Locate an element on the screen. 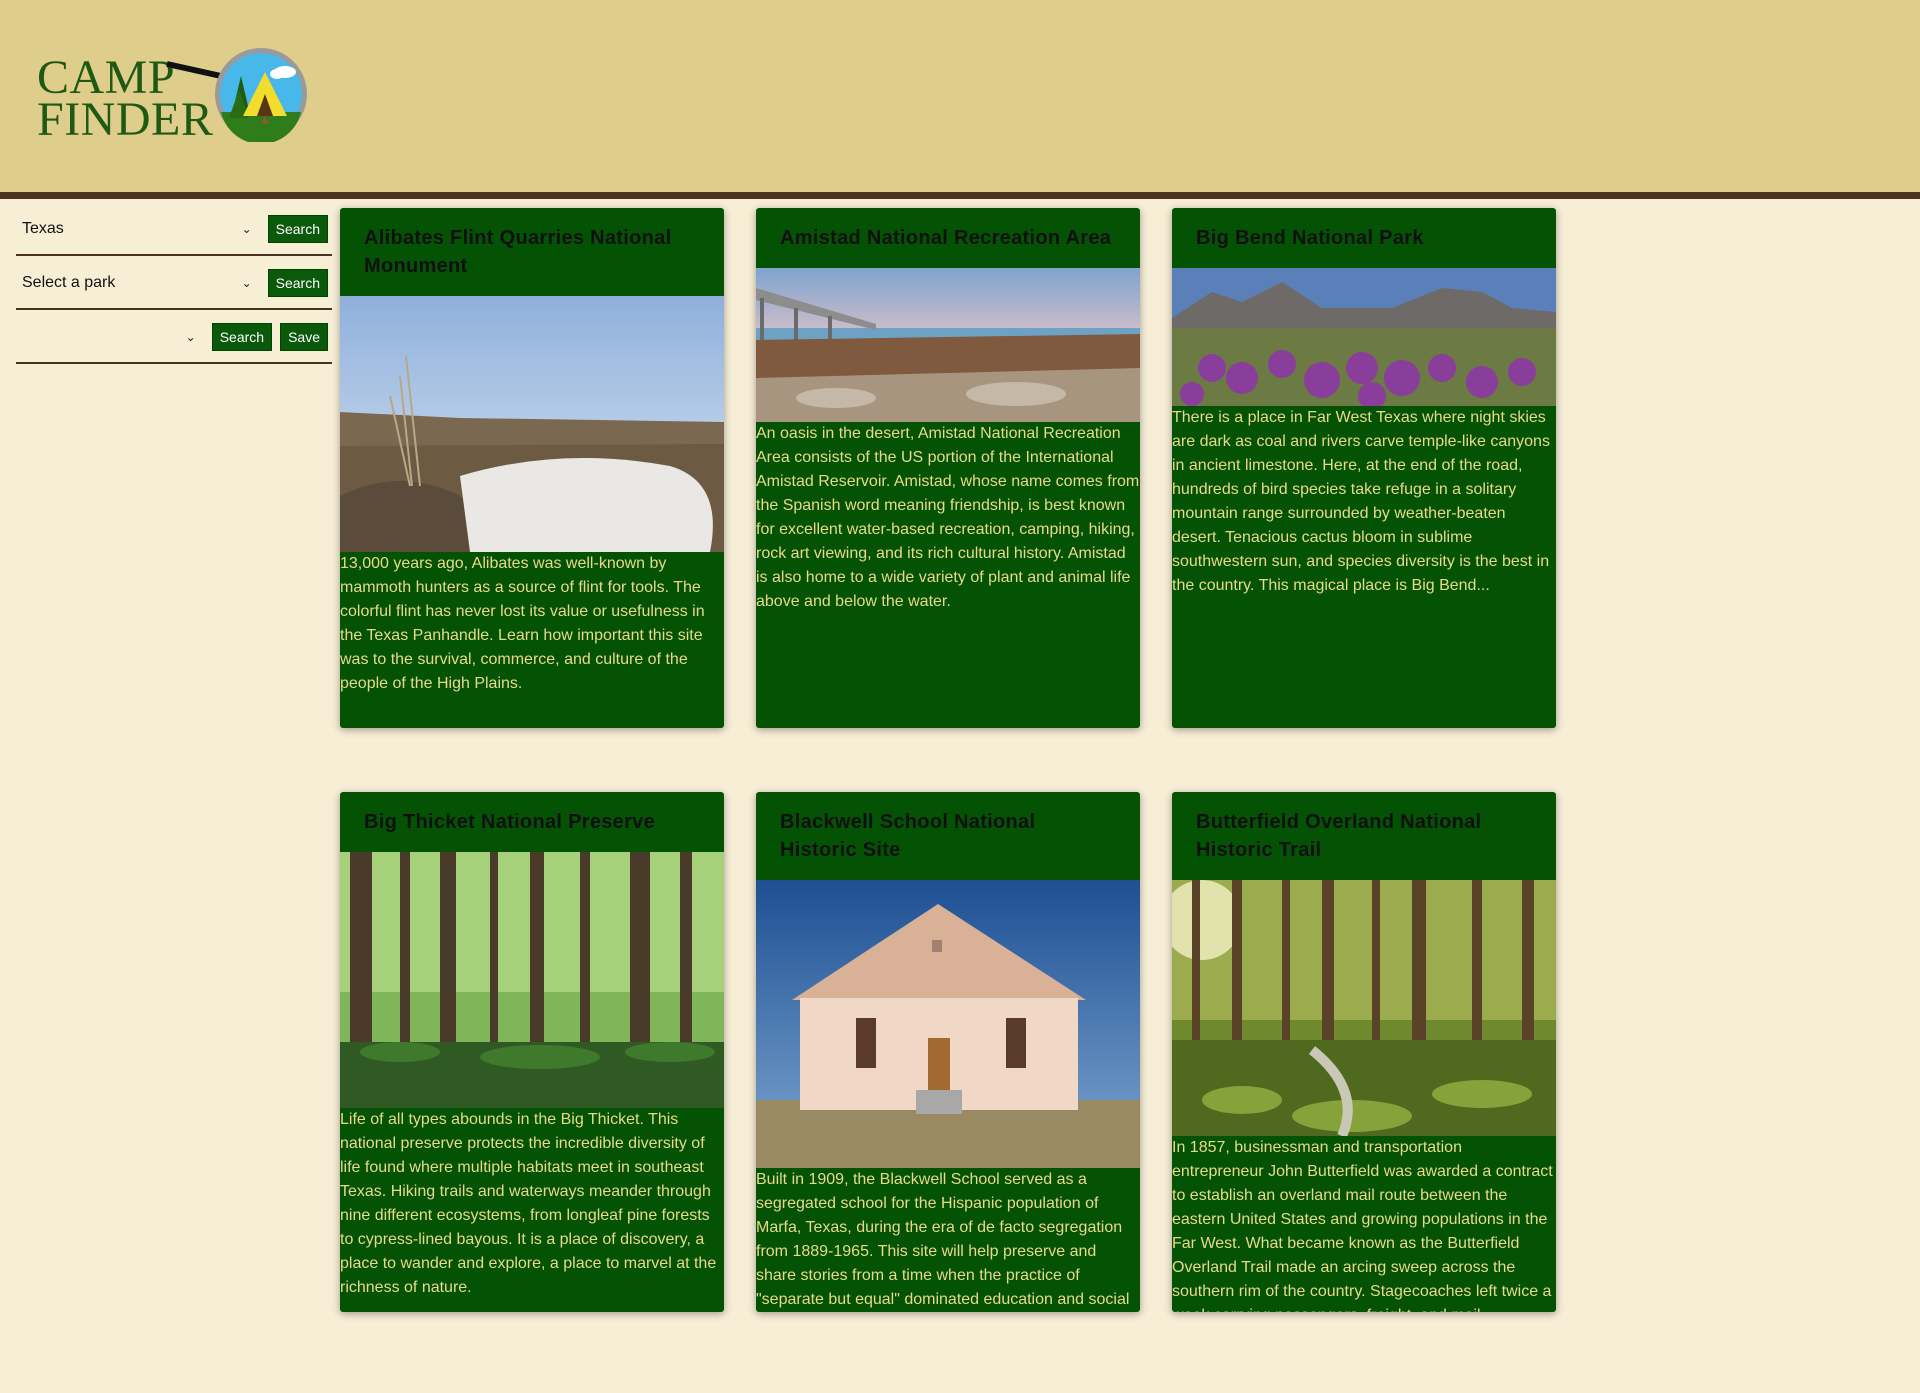 The height and width of the screenshot is (1393, 1920). third-search-button: Search is located at coordinates (242, 337).